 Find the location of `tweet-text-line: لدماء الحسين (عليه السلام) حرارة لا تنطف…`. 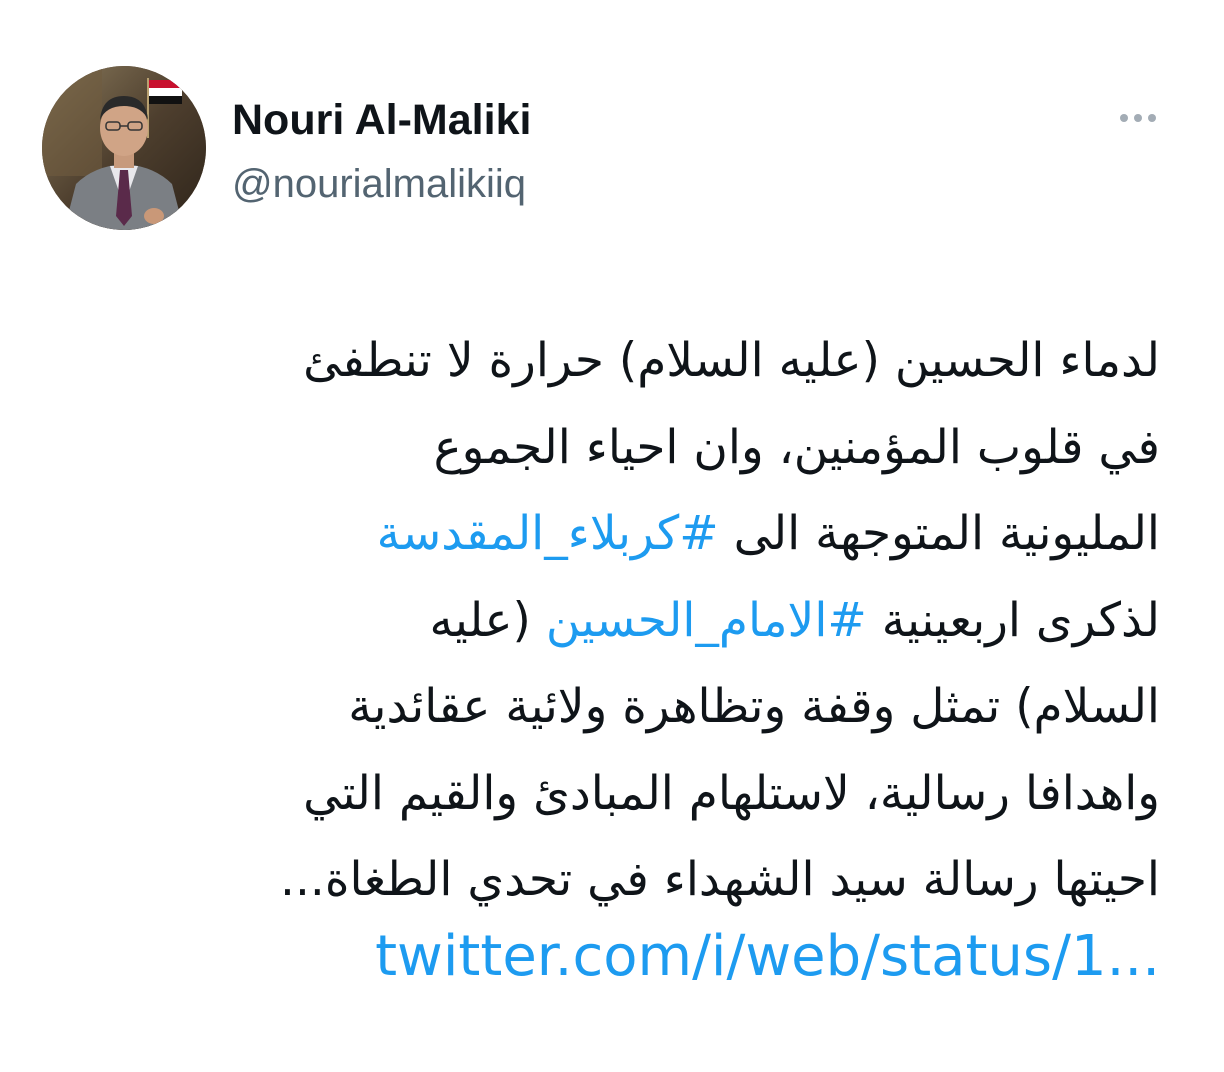

tweet-text-line: لدماء الحسين (عليه السلام) حرارة لا تنطف… is located at coordinates (731, 360).